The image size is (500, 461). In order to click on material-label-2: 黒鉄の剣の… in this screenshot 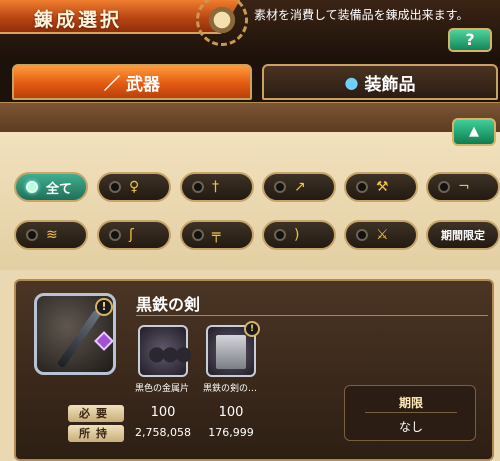, I will do `click(229, 389)`.